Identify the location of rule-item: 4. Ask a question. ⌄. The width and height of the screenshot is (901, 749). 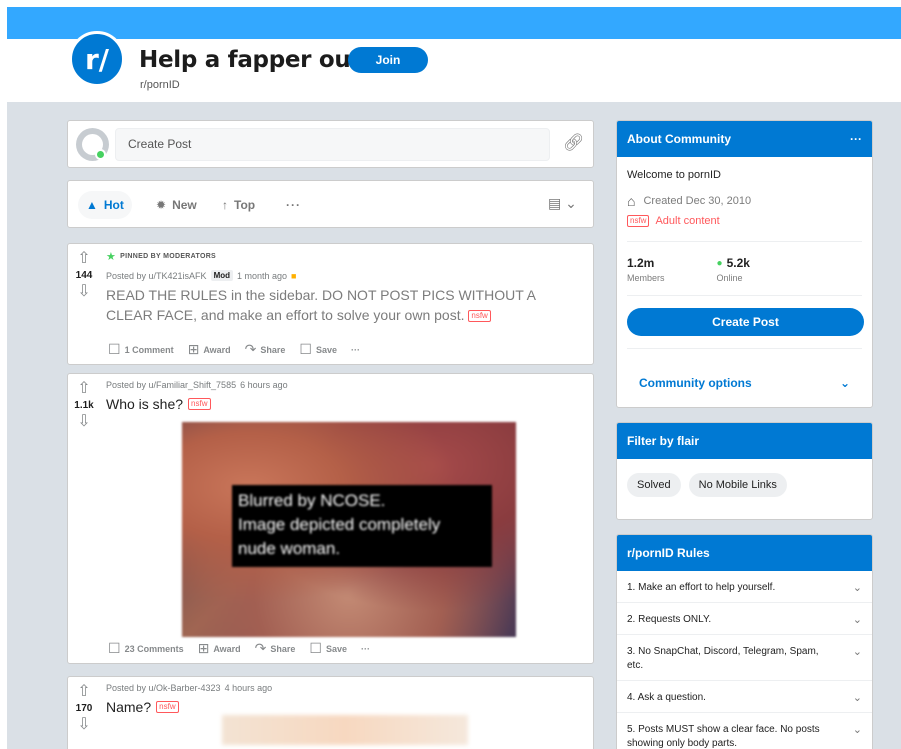
(744, 697).